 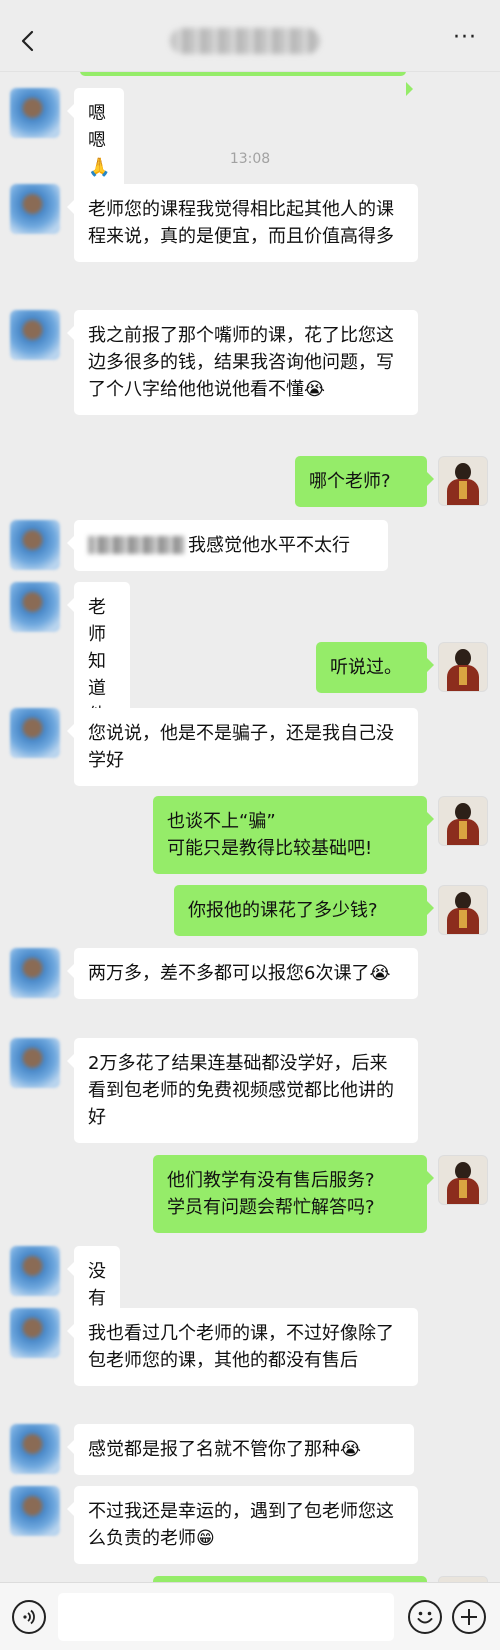 I want to click on message-bubble: 也谈不上“骗” 可能只是教得比较基础吧!, so click(x=293, y=835).